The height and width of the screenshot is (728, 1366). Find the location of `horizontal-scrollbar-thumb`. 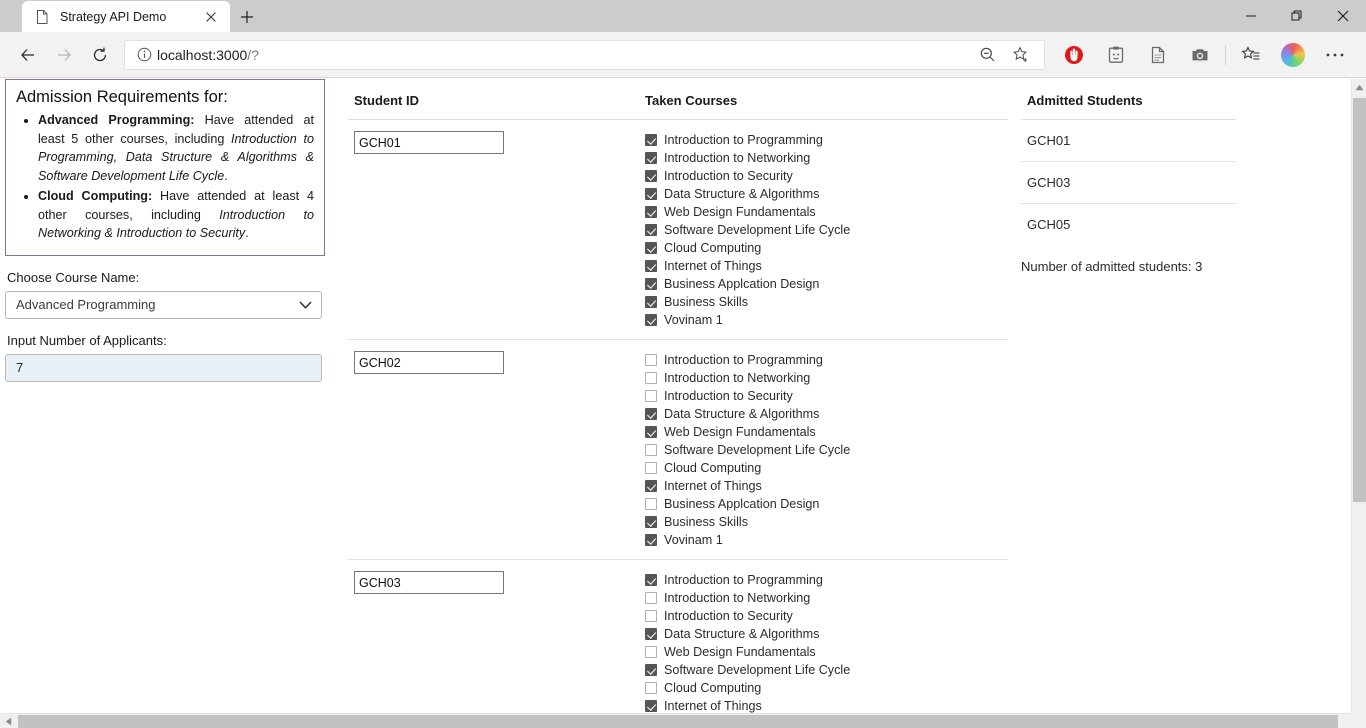

horizontal-scrollbar-thumb is located at coordinates (678, 721).